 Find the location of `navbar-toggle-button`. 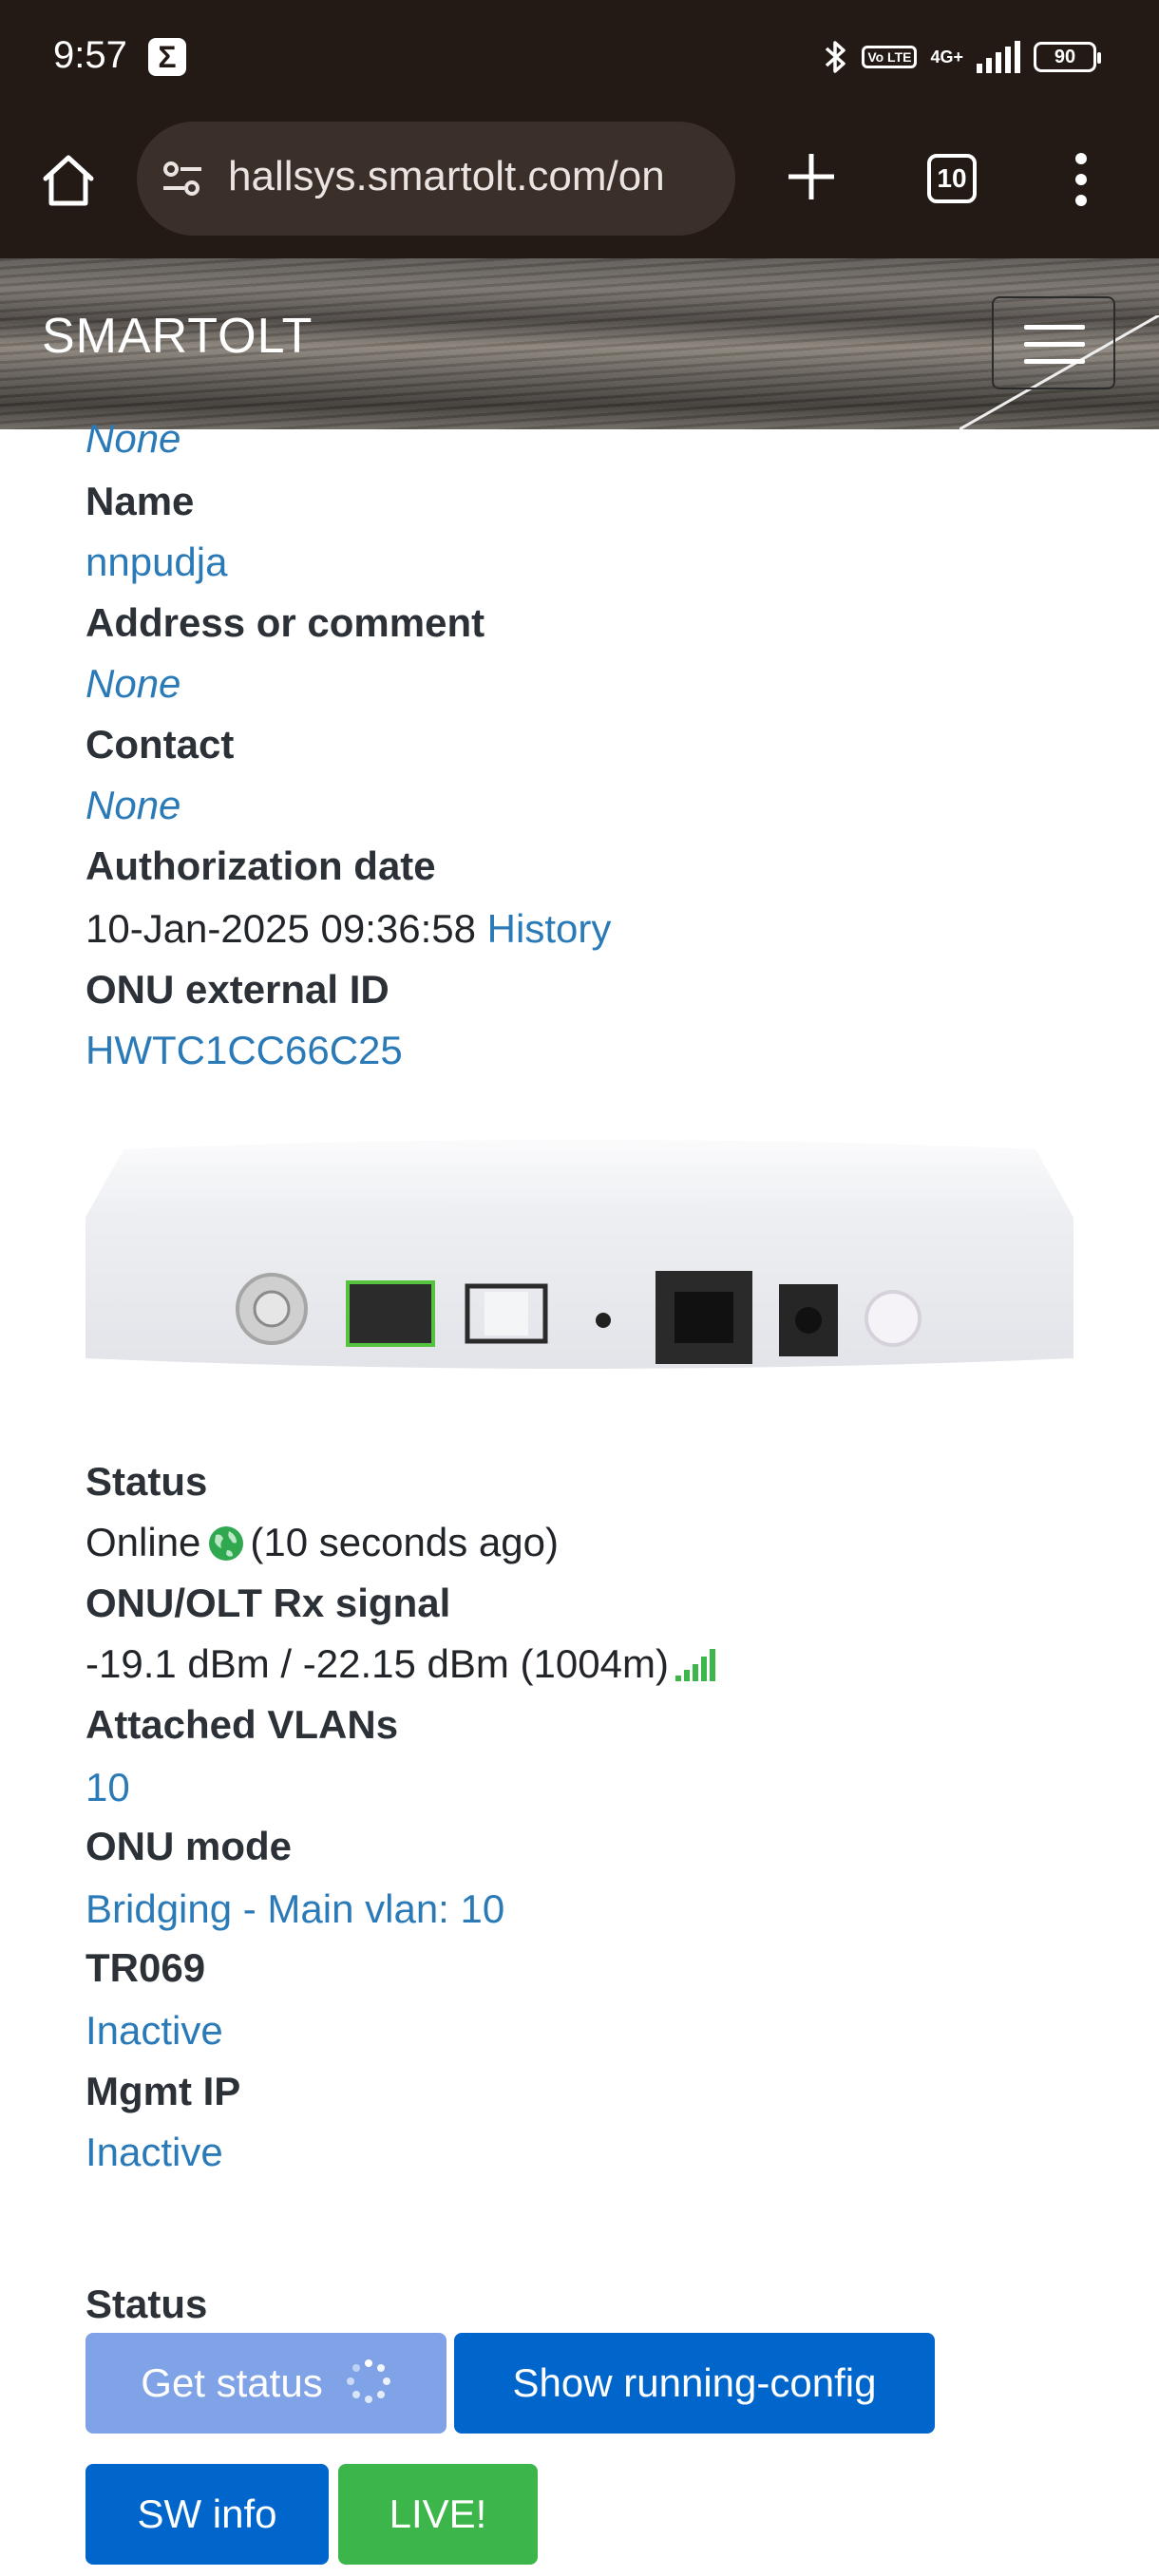

navbar-toggle-button is located at coordinates (1053, 342).